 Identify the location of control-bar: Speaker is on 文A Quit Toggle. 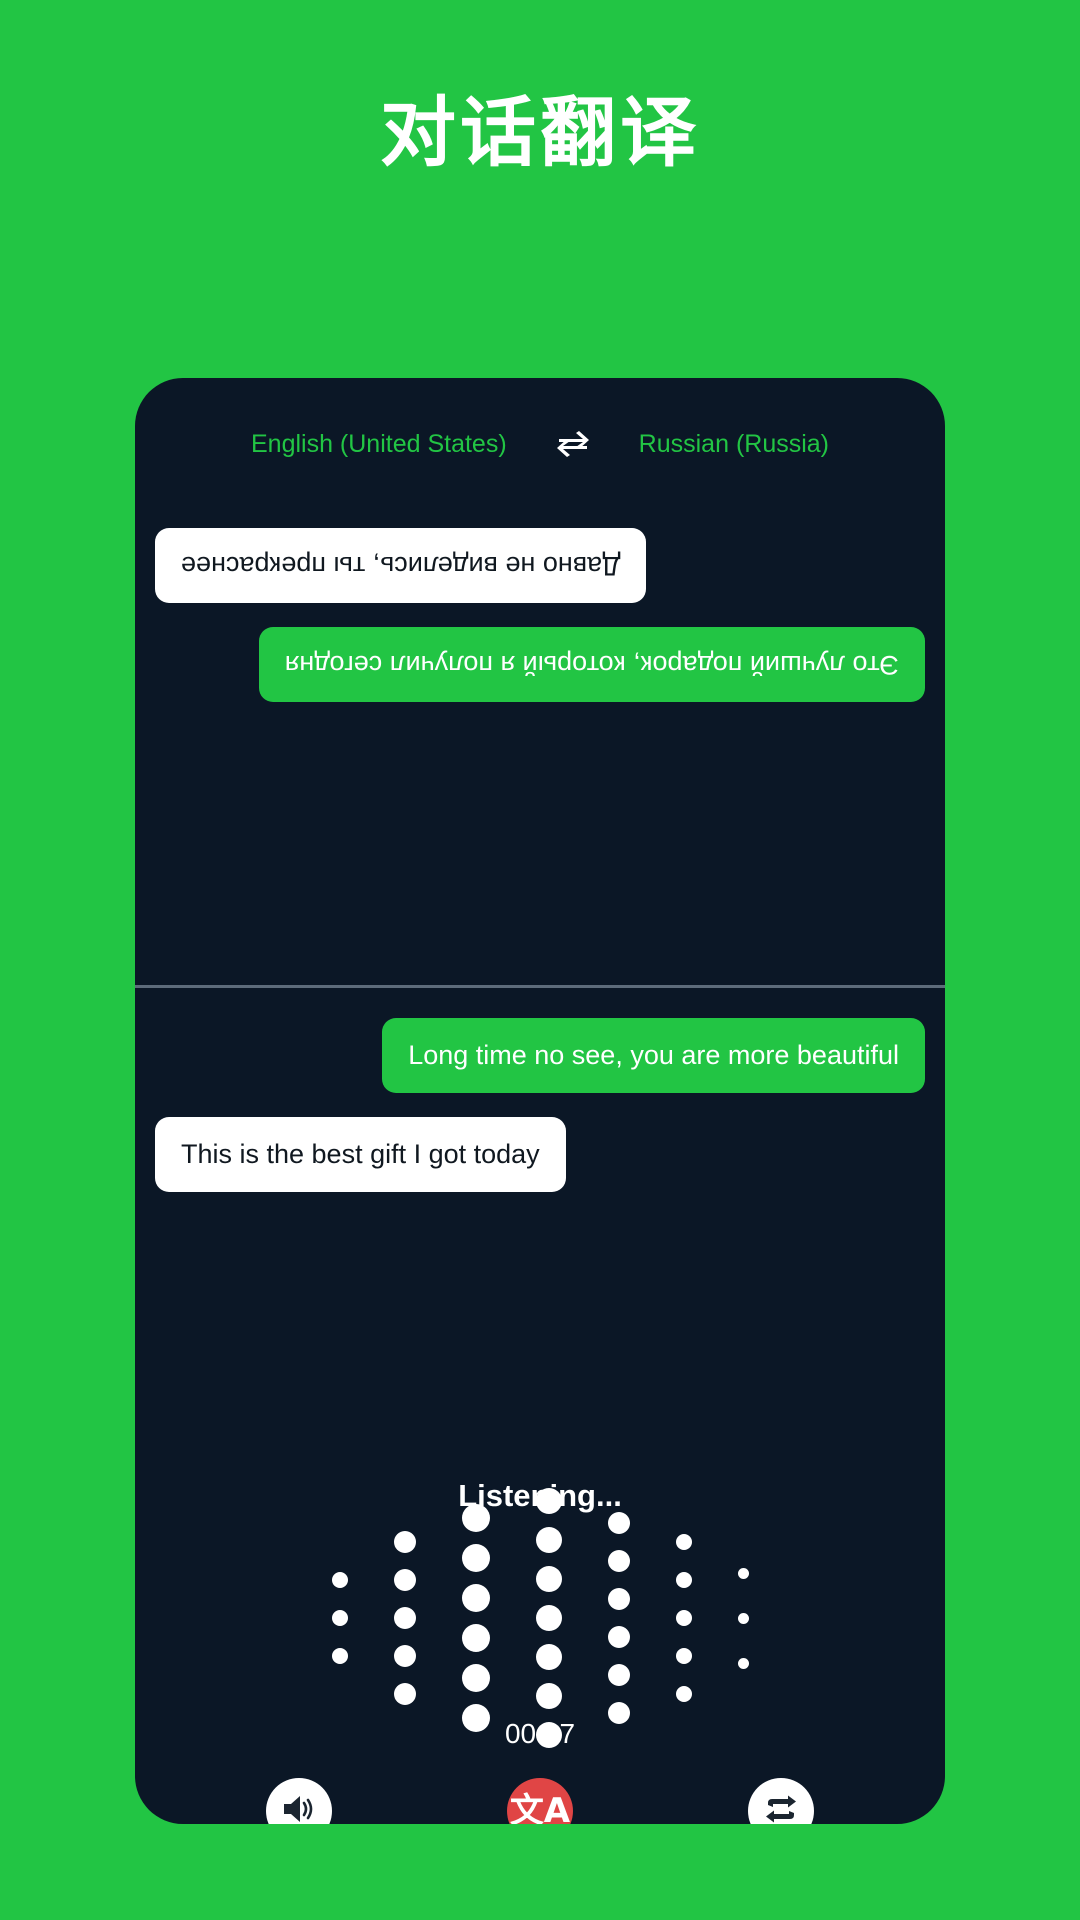
(540, 1801).